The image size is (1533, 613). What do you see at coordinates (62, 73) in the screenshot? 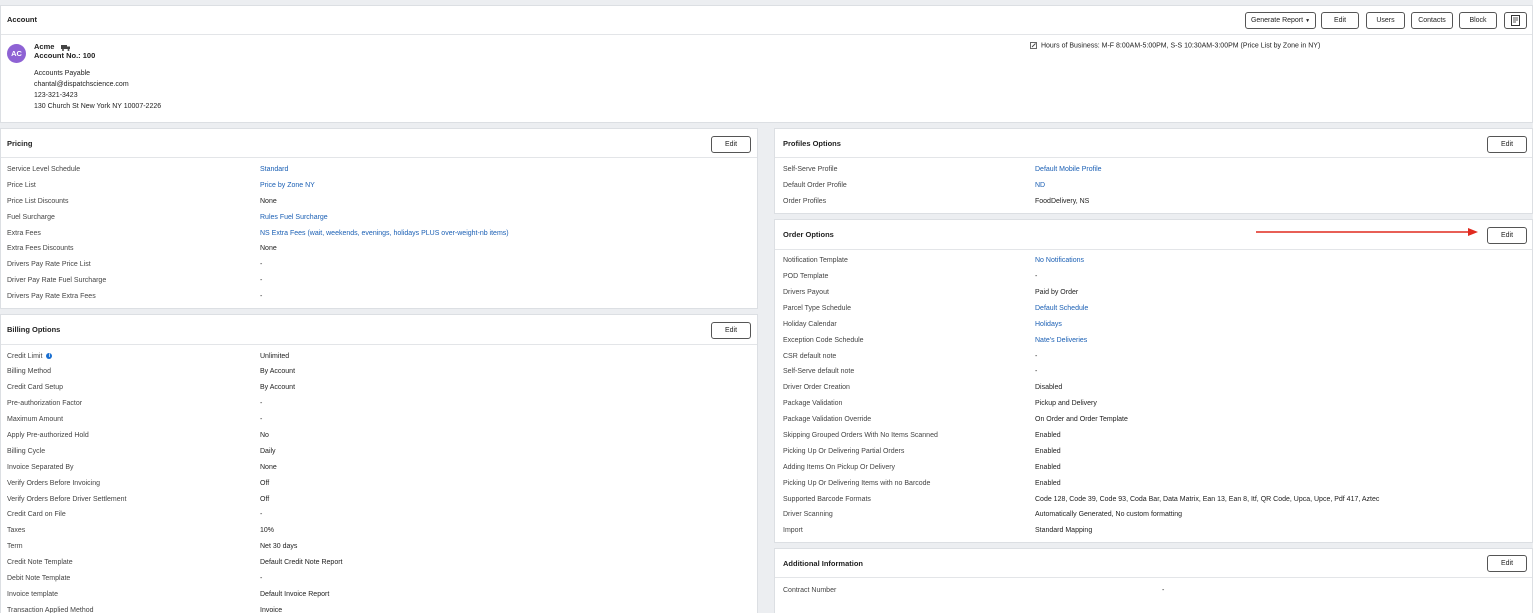
I see `contact-title: Accounts Payable` at bounding box center [62, 73].